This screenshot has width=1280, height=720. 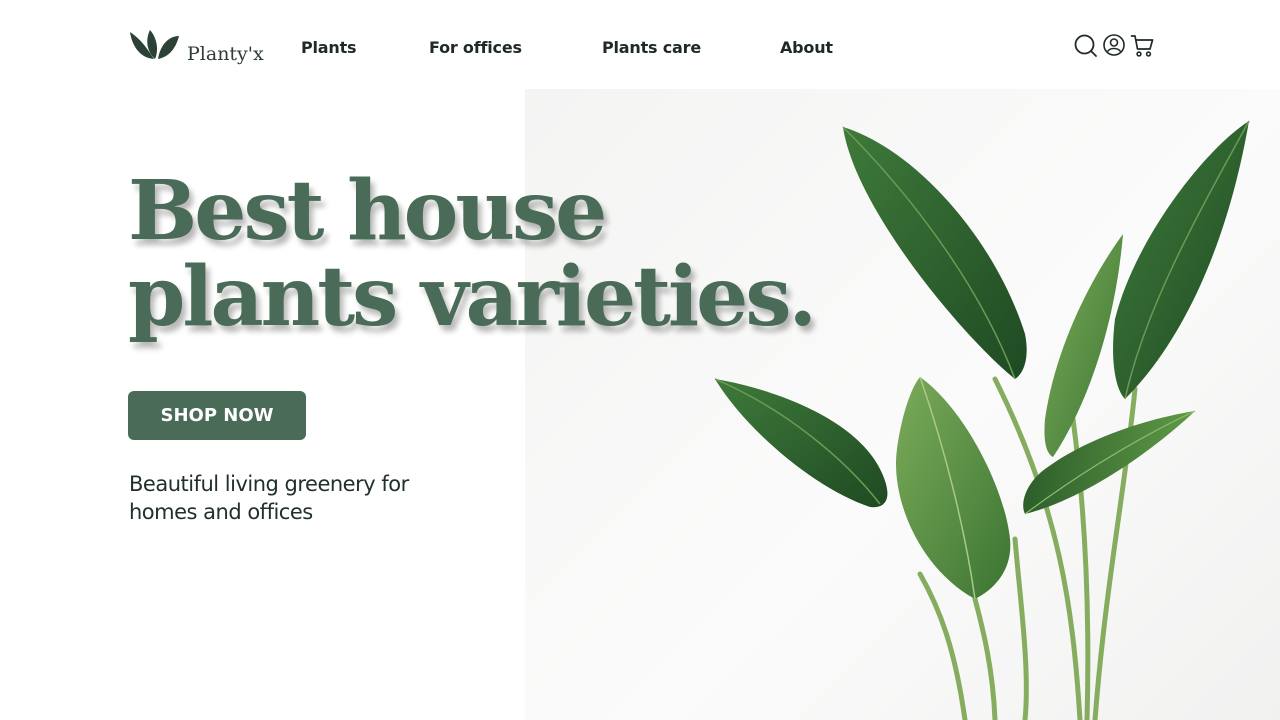 What do you see at coordinates (1115, 46) in the screenshot?
I see `user-icon` at bounding box center [1115, 46].